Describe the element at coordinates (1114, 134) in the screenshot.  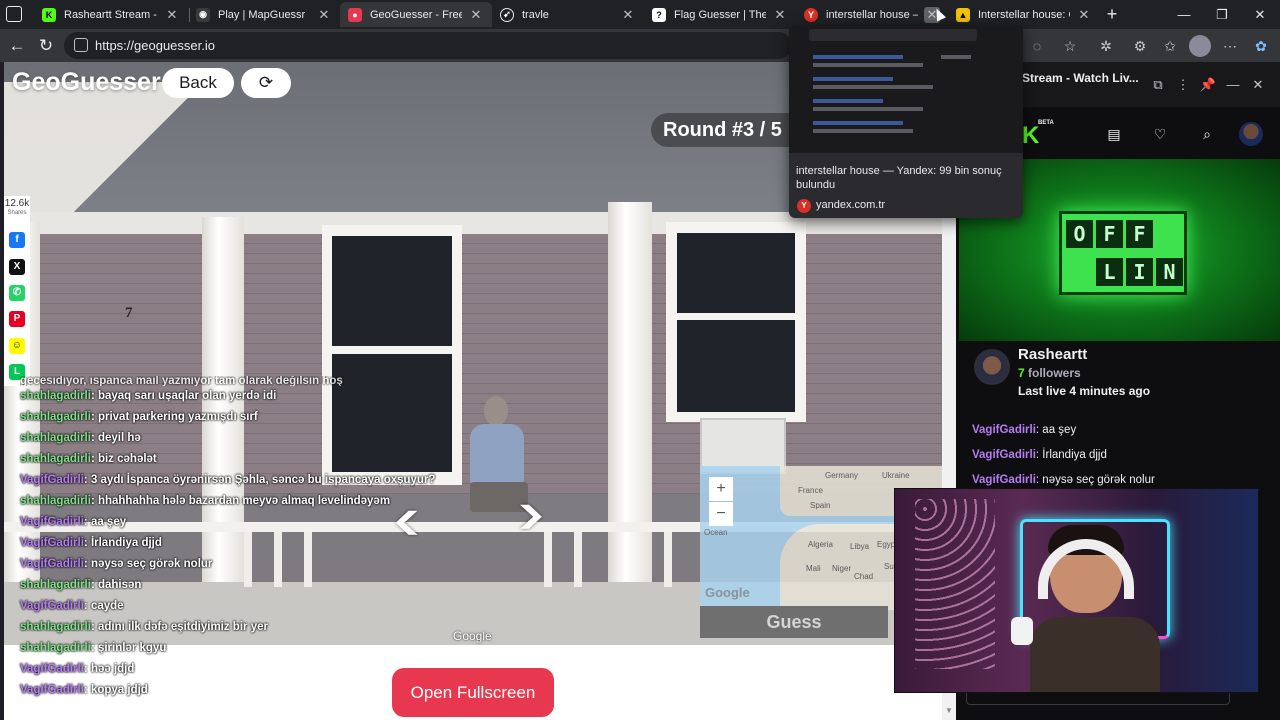
I see `following-icon: ▤` at that location.